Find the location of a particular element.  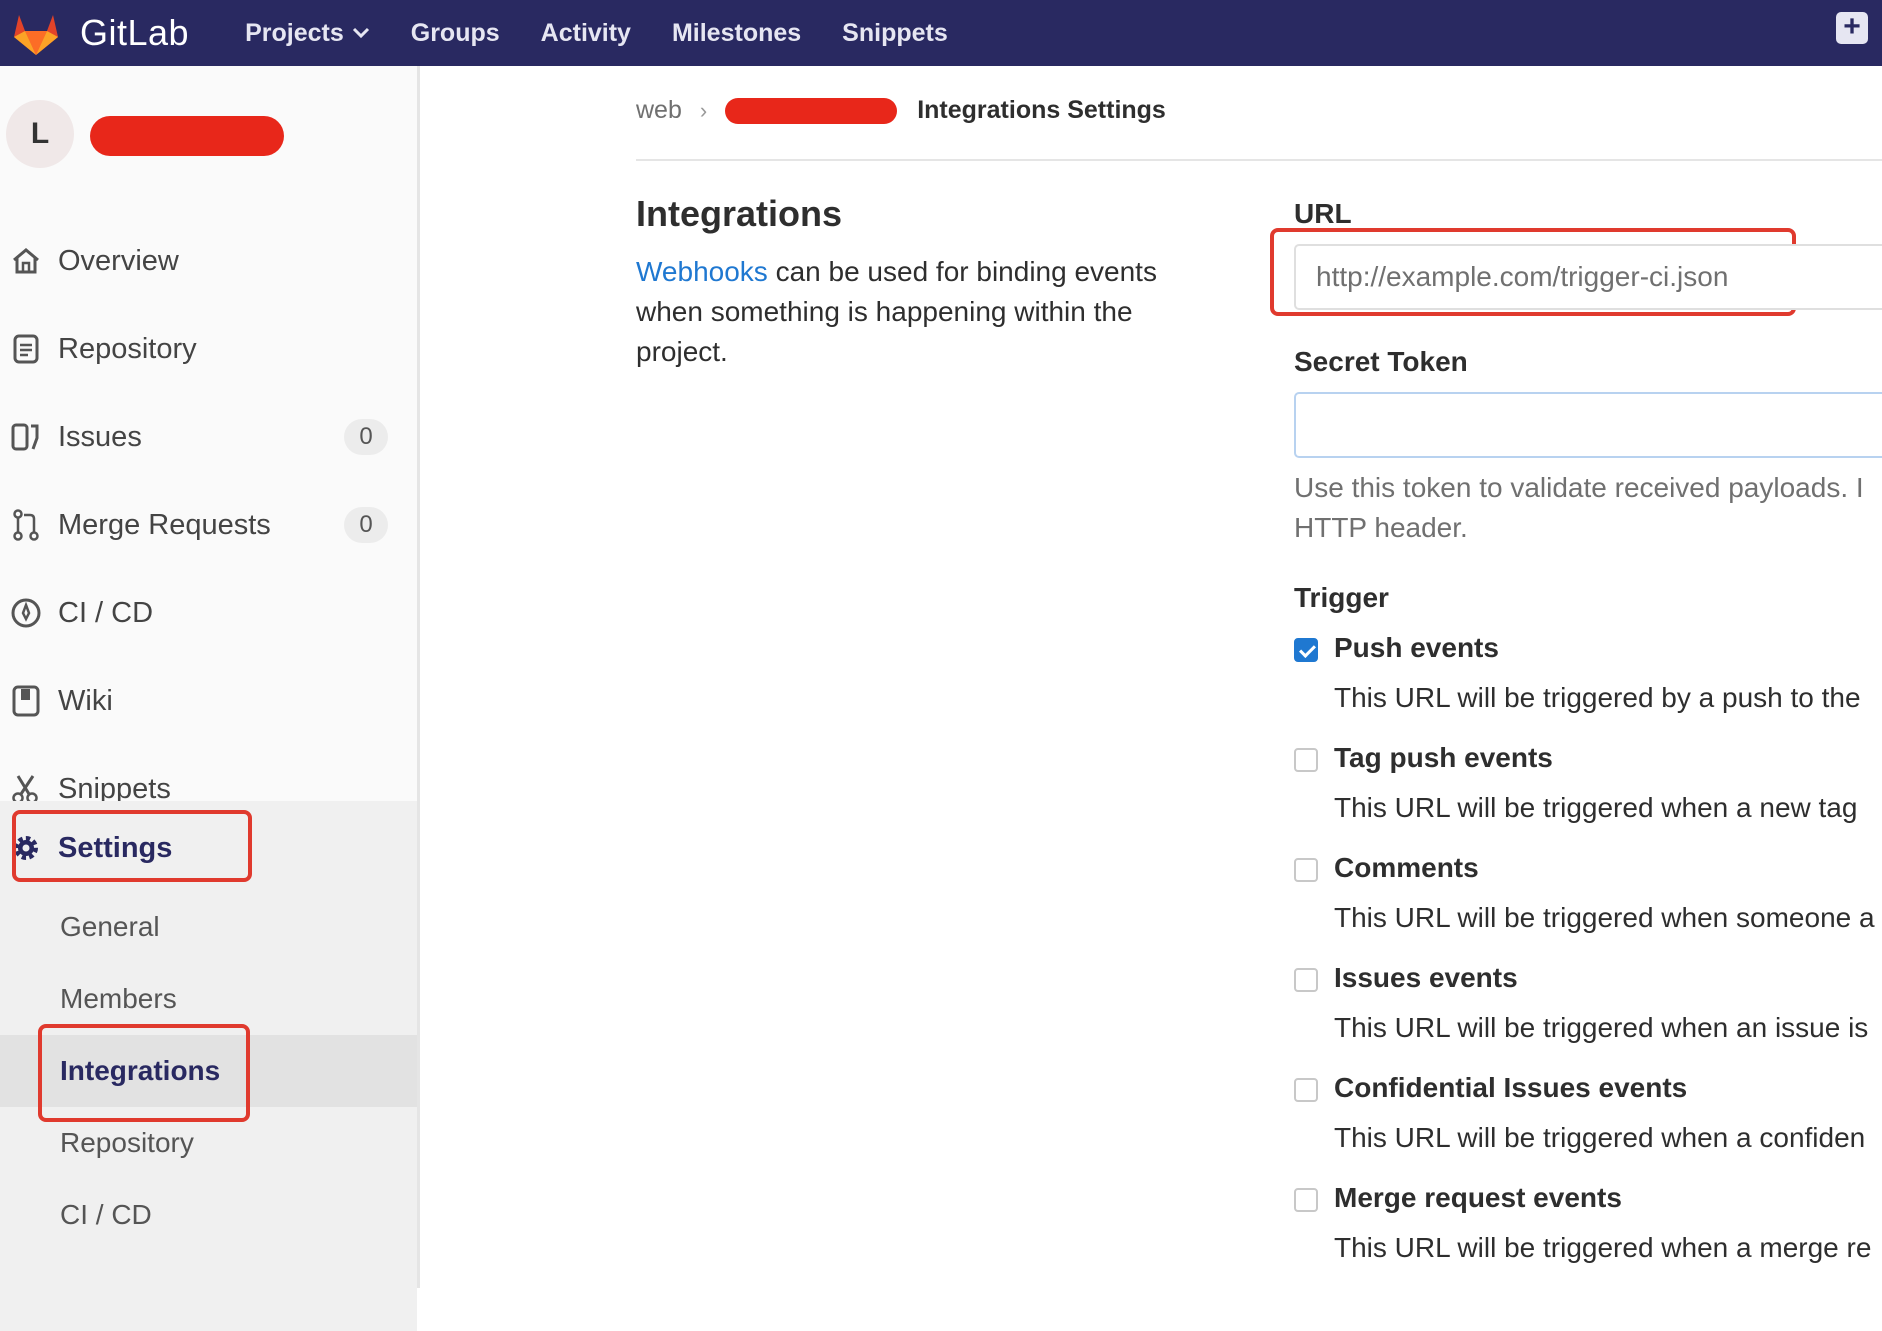

breadcrumb-current: Integrations Settings is located at coordinates (1041, 110).